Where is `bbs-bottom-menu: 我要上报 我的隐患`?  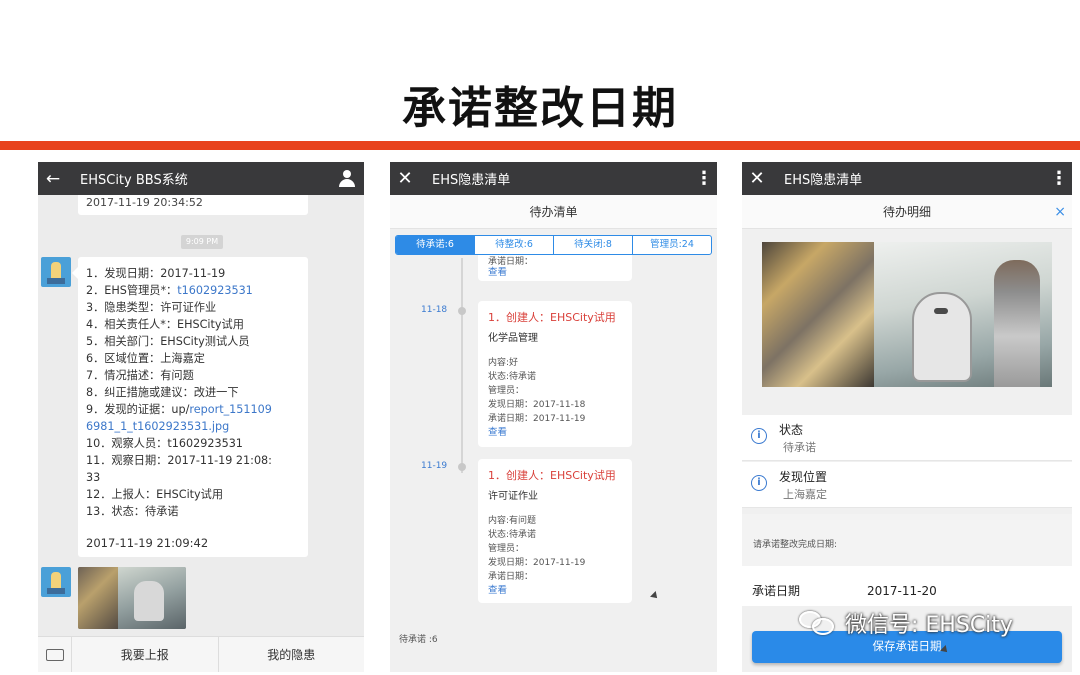 bbs-bottom-menu: 我要上报 我的隐患 is located at coordinates (201, 654).